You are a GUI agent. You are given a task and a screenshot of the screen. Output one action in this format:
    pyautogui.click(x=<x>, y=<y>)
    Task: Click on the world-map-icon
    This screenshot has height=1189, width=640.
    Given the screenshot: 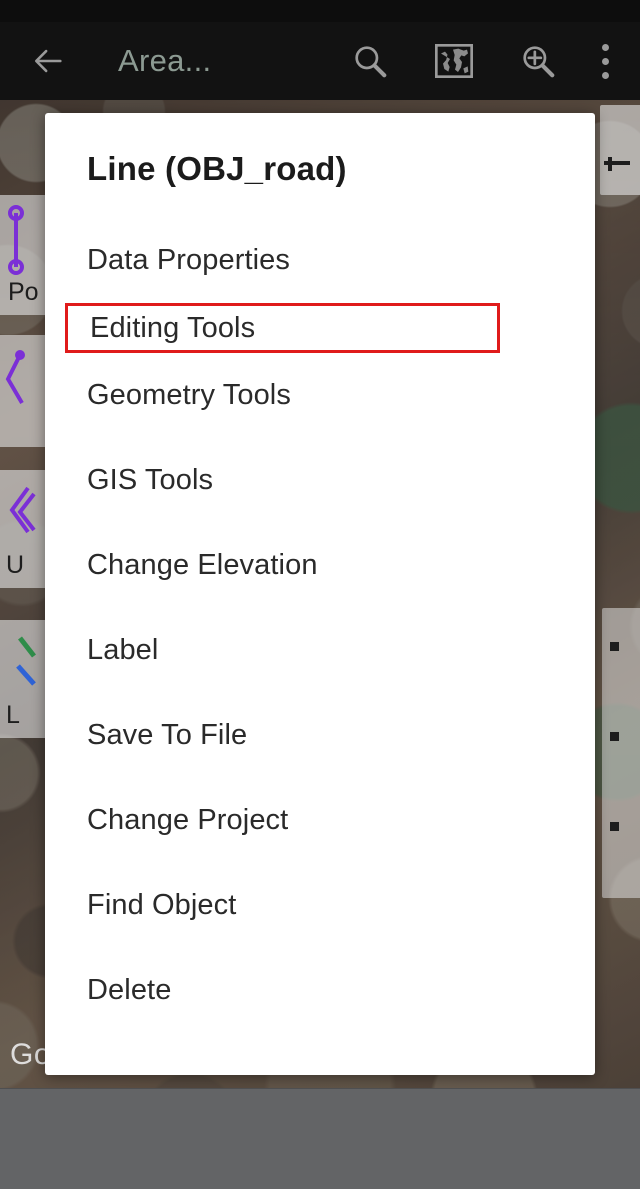 What is the action you would take?
    pyautogui.click(x=454, y=61)
    